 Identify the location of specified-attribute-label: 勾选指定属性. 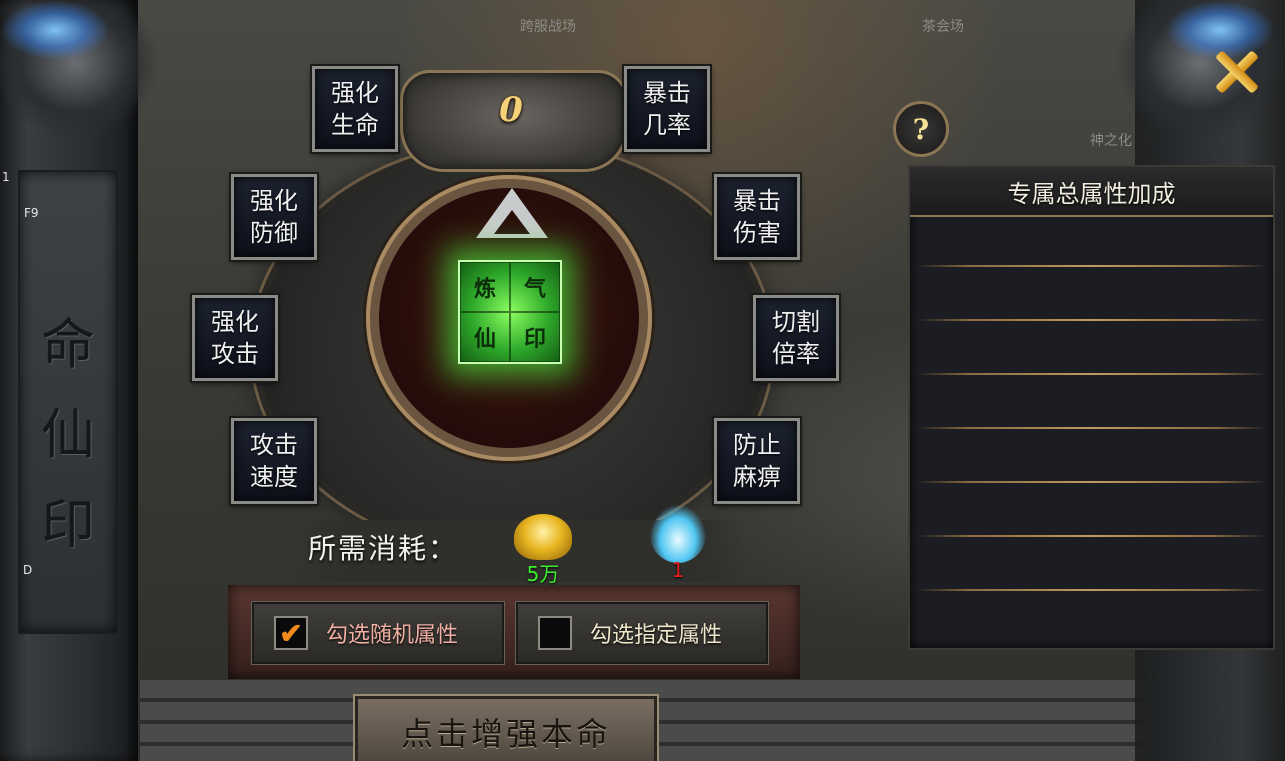
(656, 635).